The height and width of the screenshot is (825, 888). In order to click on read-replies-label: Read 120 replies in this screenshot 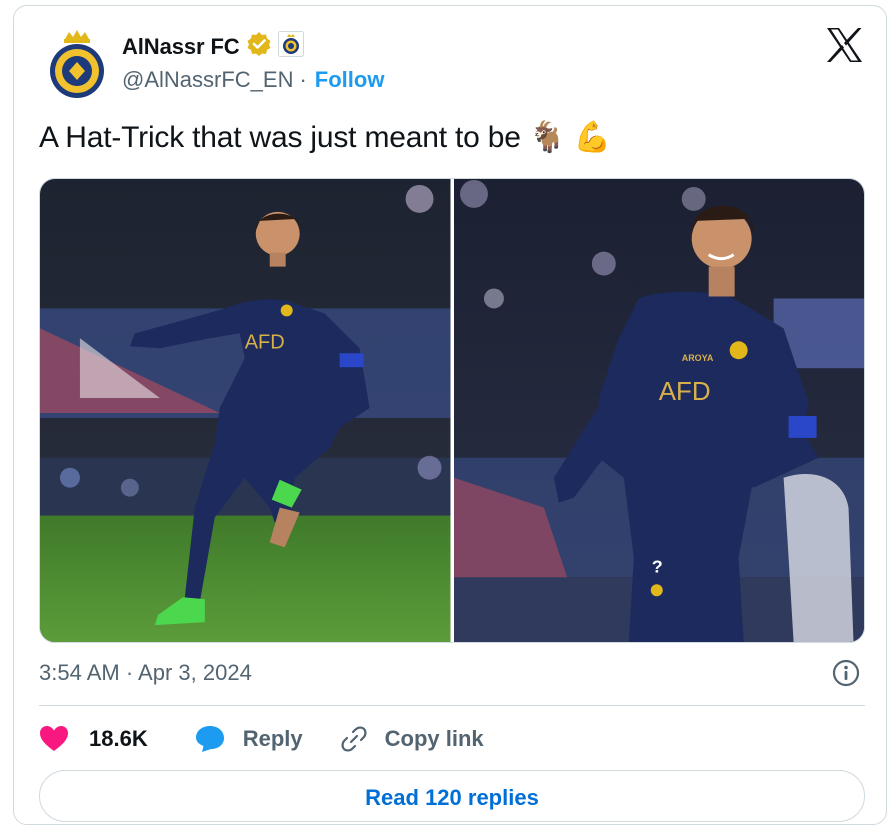, I will do `click(452, 797)`.